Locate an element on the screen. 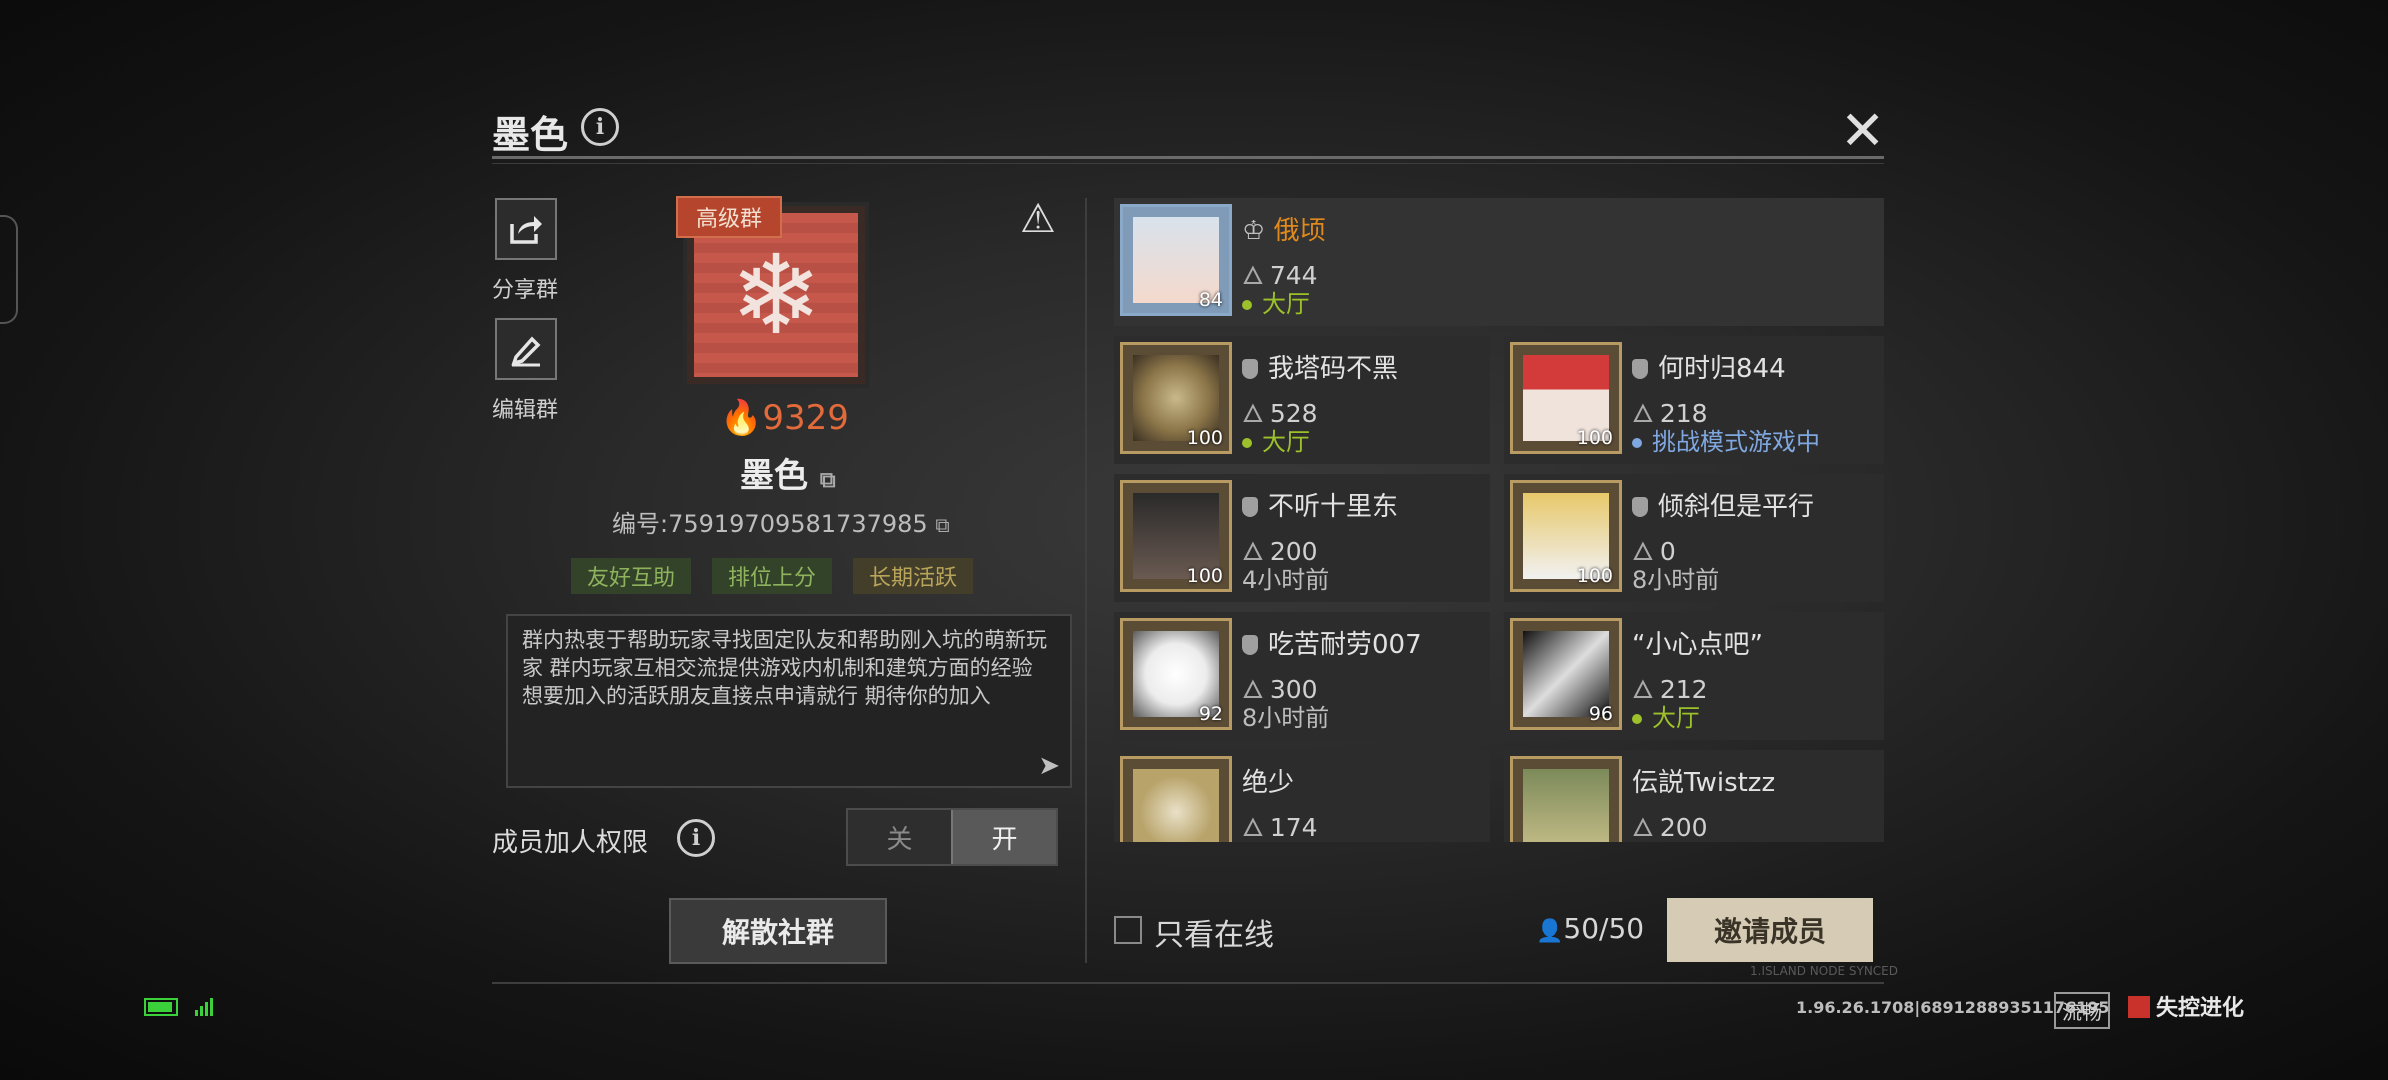 The width and height of the screenshot is (2388, 1080). member-name: 倾斜但是平行 is located at coordinates (1723, 504).